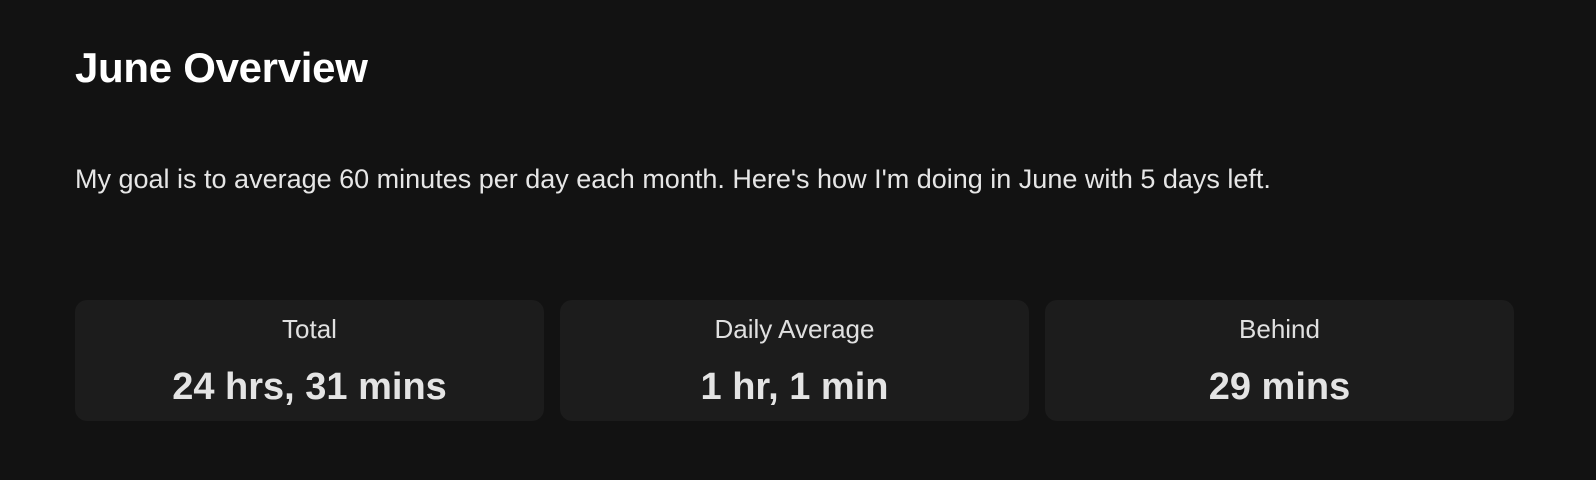 This screenshot has height=480, width=1596. What do you see at coordinates (1279, 387) in the screenshot?
I see `stat-value-behind: 29 mins` at bounding box center [1279, 387].